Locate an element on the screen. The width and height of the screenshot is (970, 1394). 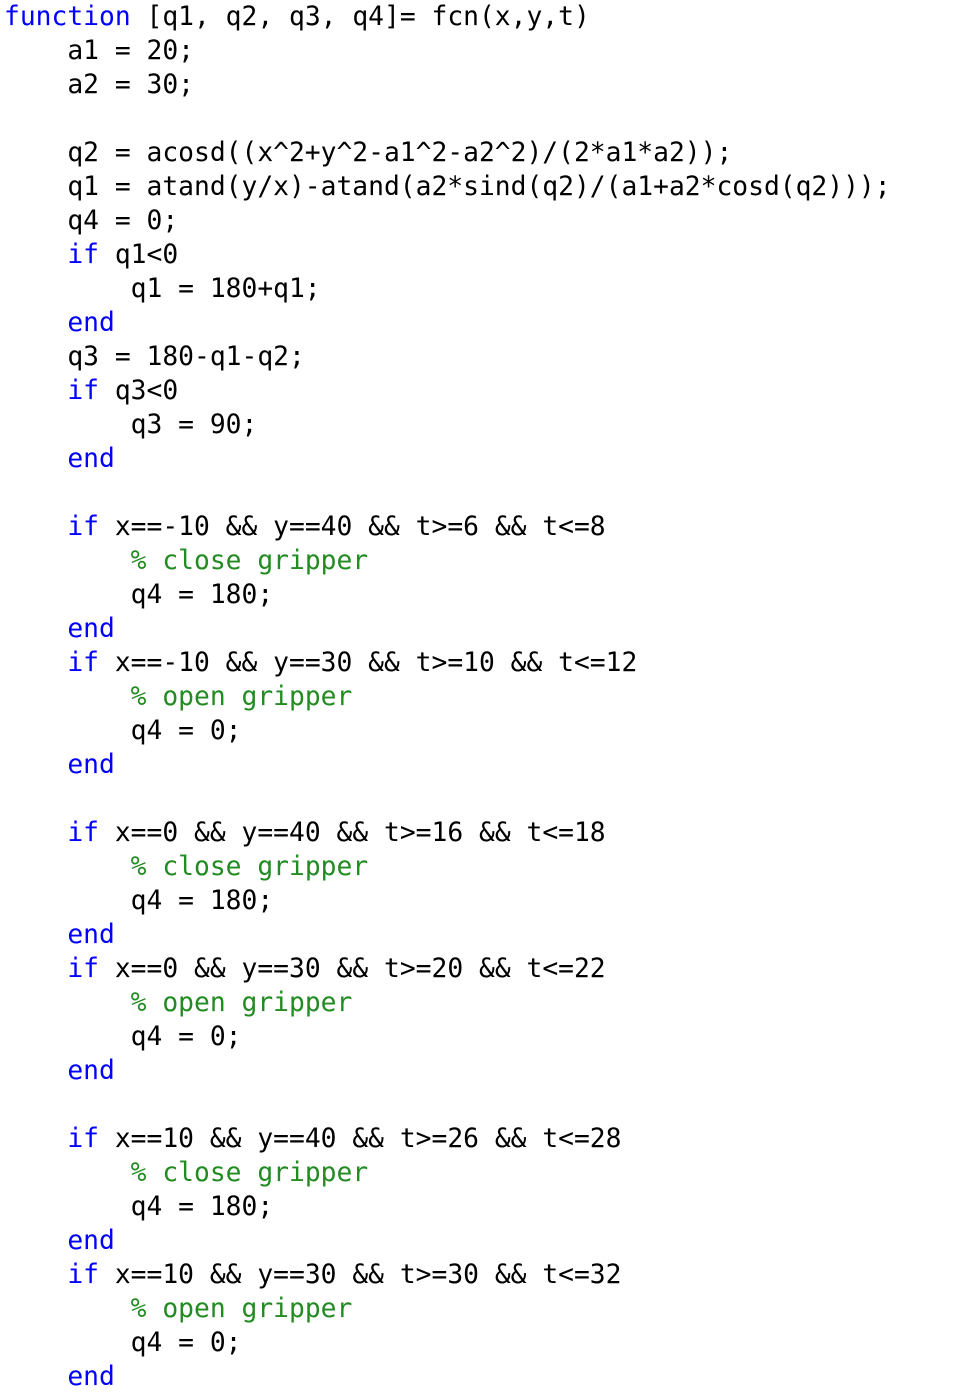
code-line: if x==-10 && y==40 && t>=6 && t<=8 is located at coordinates (485, 527).